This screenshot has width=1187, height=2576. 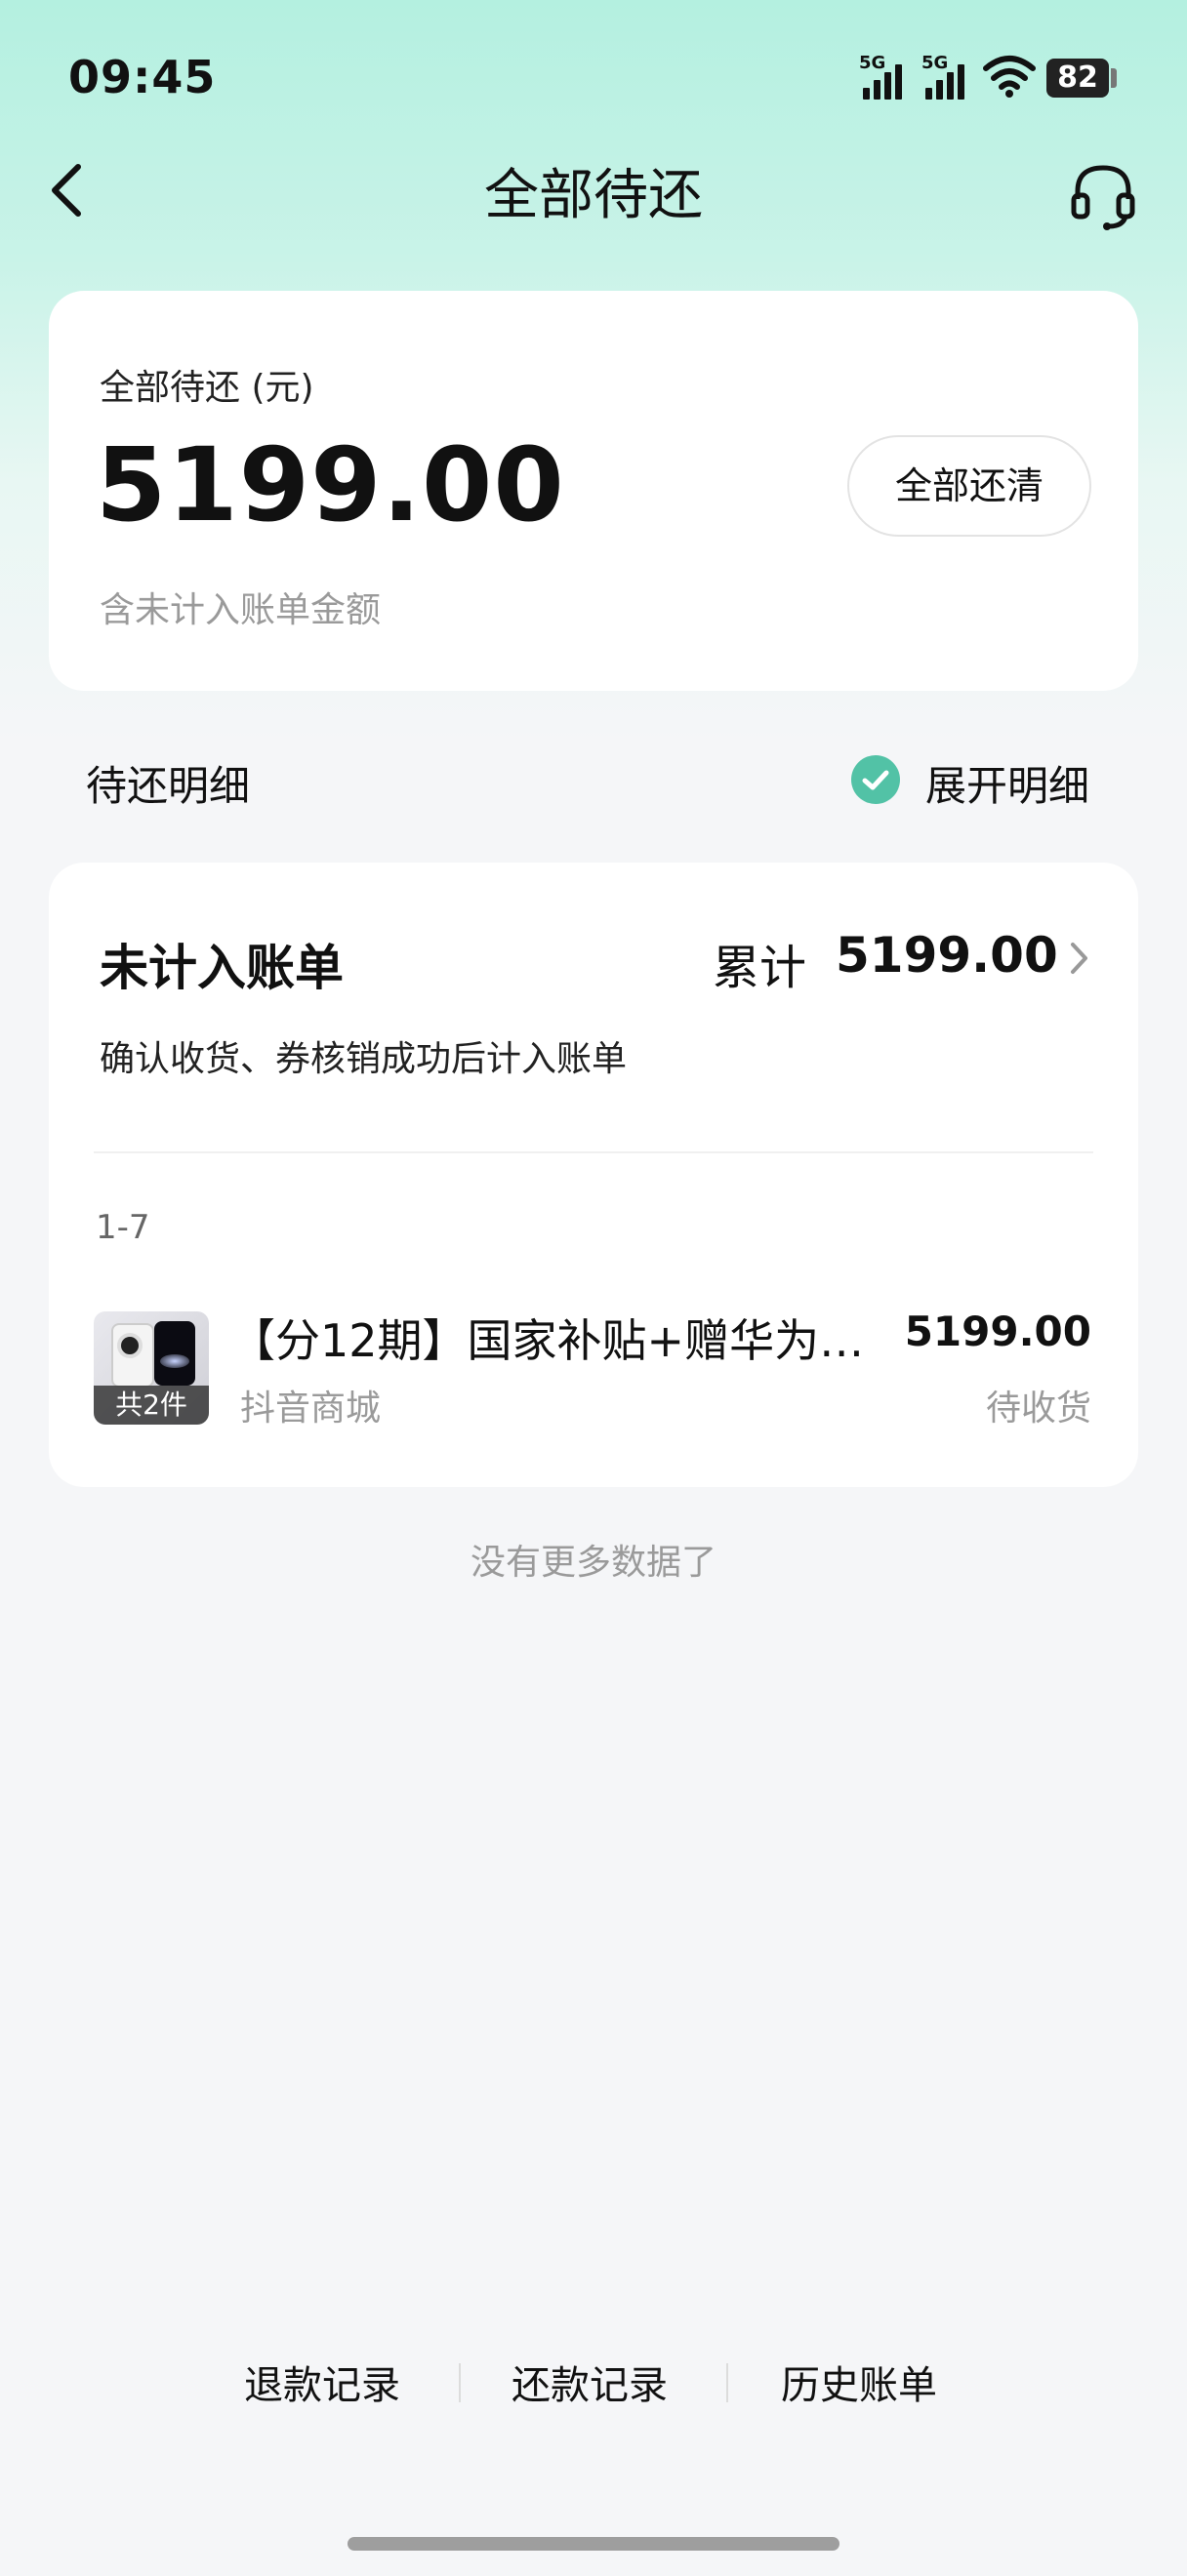 What do you see at coordinates (590, 2382) in the screenshot?
I see `repayment-records-link: 还款记录` at bounding box center [590, 2382].